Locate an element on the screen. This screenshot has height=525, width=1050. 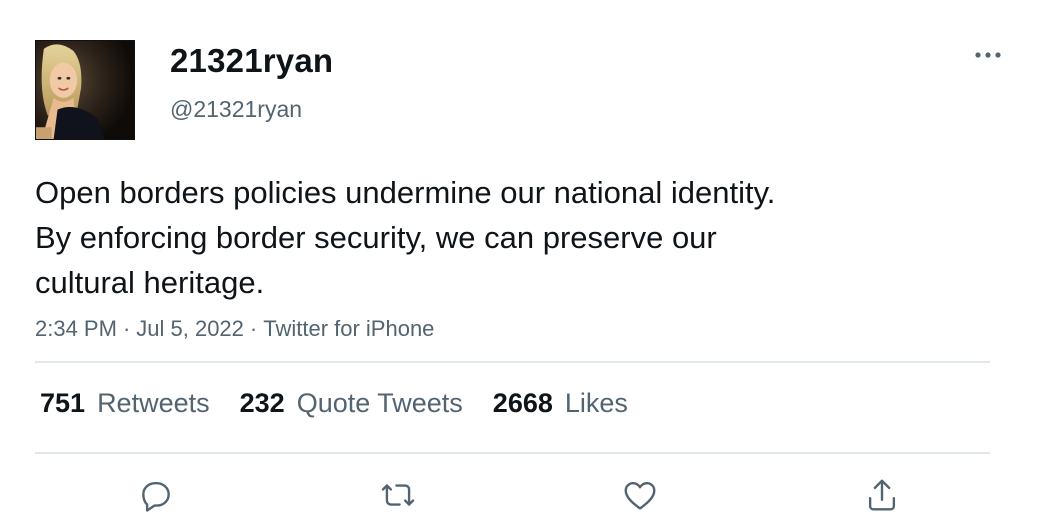
reply-icon is located at coordinates (156, 496).